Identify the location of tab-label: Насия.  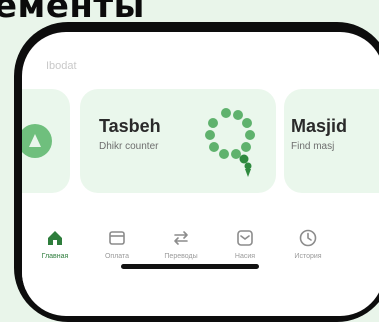
(245, 256).